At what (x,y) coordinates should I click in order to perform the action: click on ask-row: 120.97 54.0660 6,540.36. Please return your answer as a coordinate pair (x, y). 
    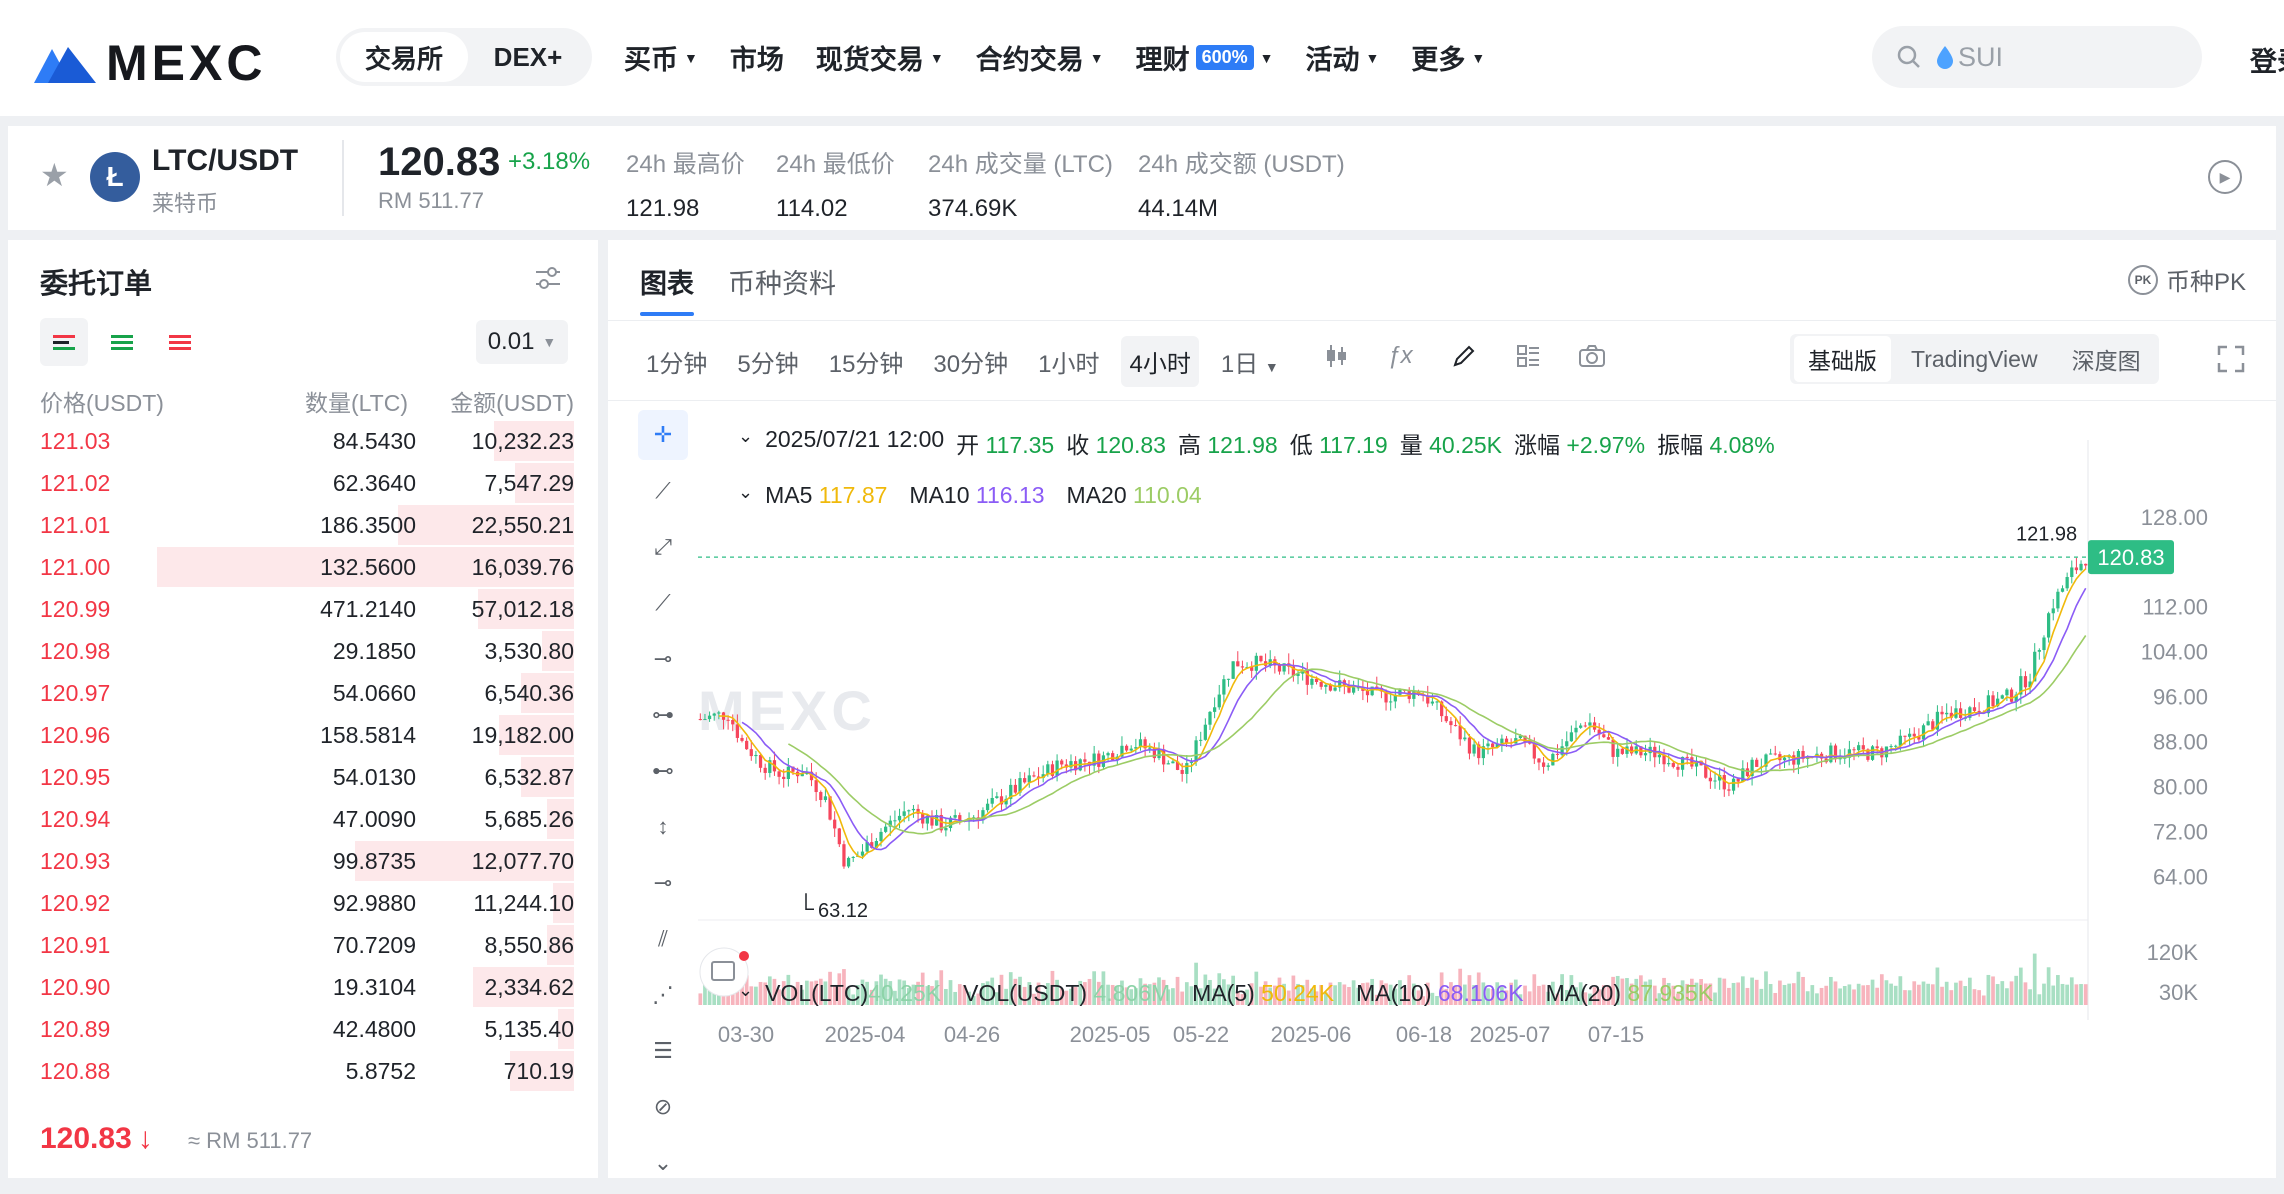
    Looking at the image, I should click on (307, 693).